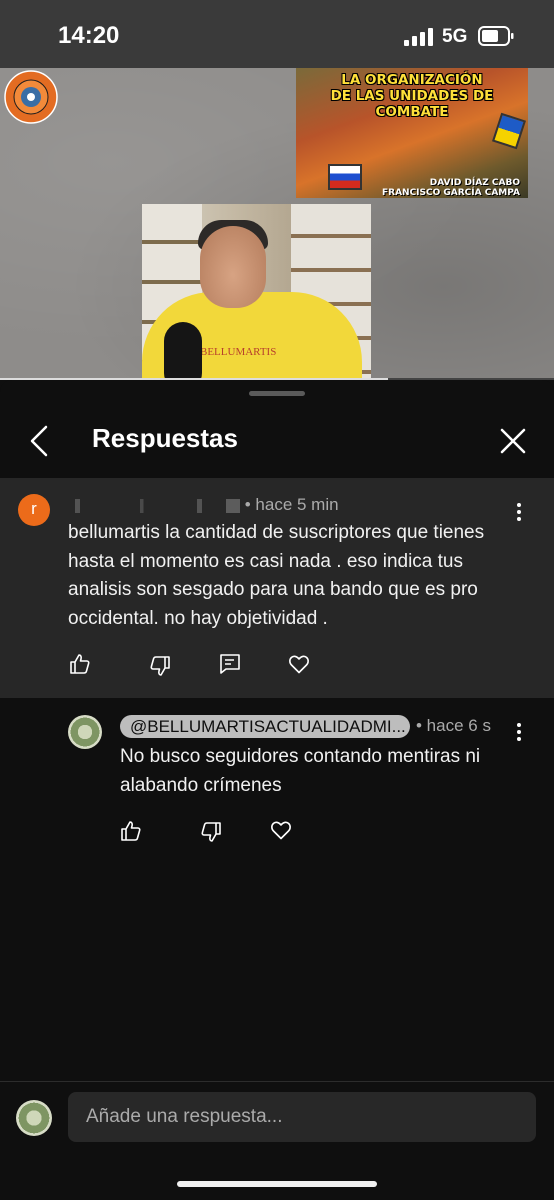  Describe the element at coordinates (230, 664) in the screenshot. I see `reply-icon` at that location.